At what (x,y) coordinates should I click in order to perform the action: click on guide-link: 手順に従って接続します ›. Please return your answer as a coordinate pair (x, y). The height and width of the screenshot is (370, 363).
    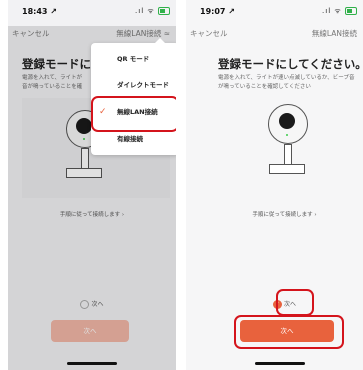
    Looking at the image, I should click on (284, 214).